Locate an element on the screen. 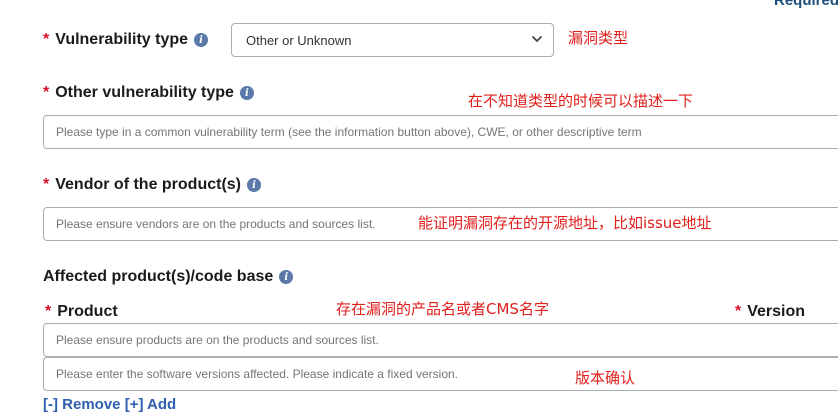 This screenshot has width=838, height=419. annotation-vendor: 能证明漏洞存在的开源地址，比如issue地址 is located at coordinates (565, 223).